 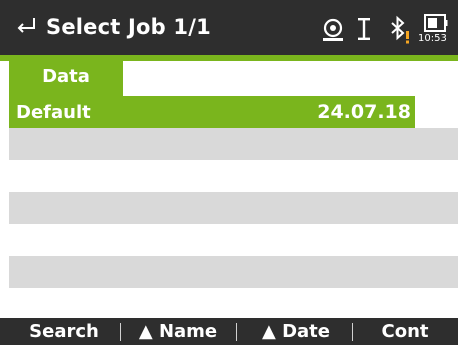 I want to click on return-arrow-icon, so click(x=26, y=25).